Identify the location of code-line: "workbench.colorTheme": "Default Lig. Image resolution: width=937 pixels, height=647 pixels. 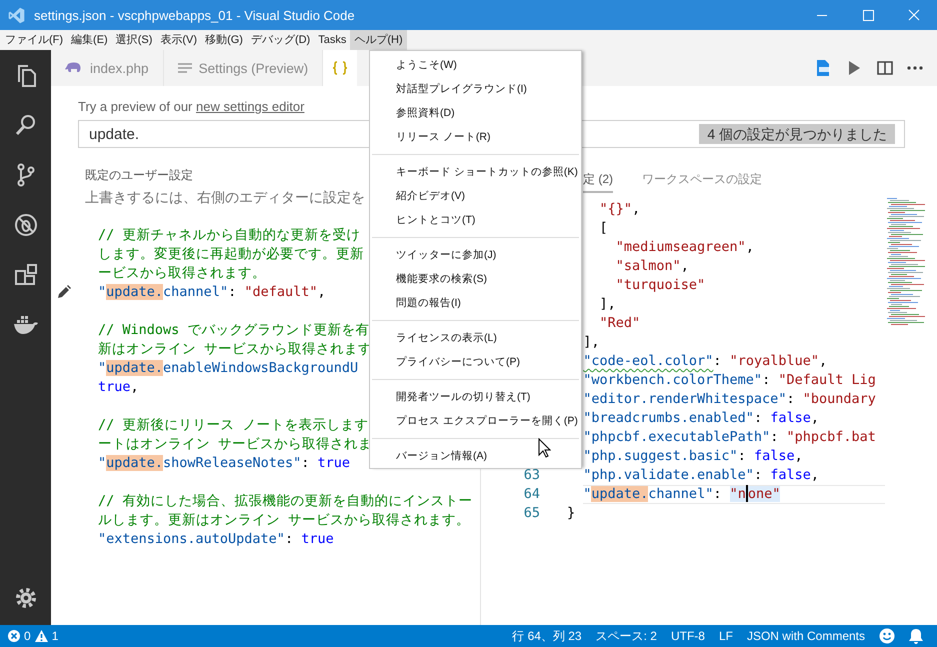
(730, 380).